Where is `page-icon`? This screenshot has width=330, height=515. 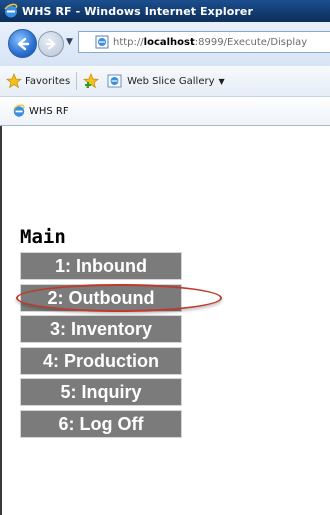
page-icon is located at coordinates (102, 42).